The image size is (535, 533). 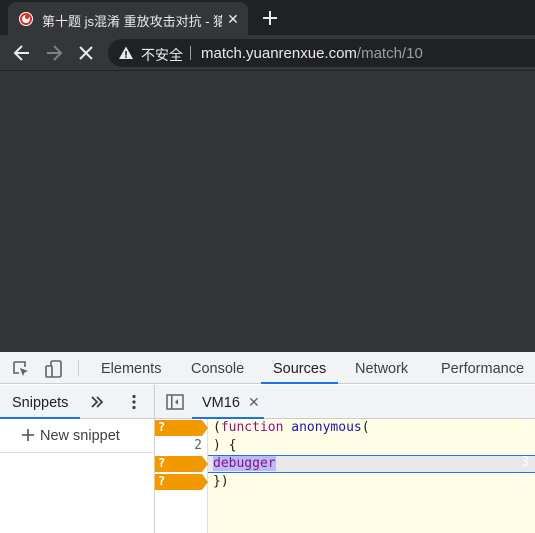 I want to click on more-vertical-icon, so click(x=134, y=402).